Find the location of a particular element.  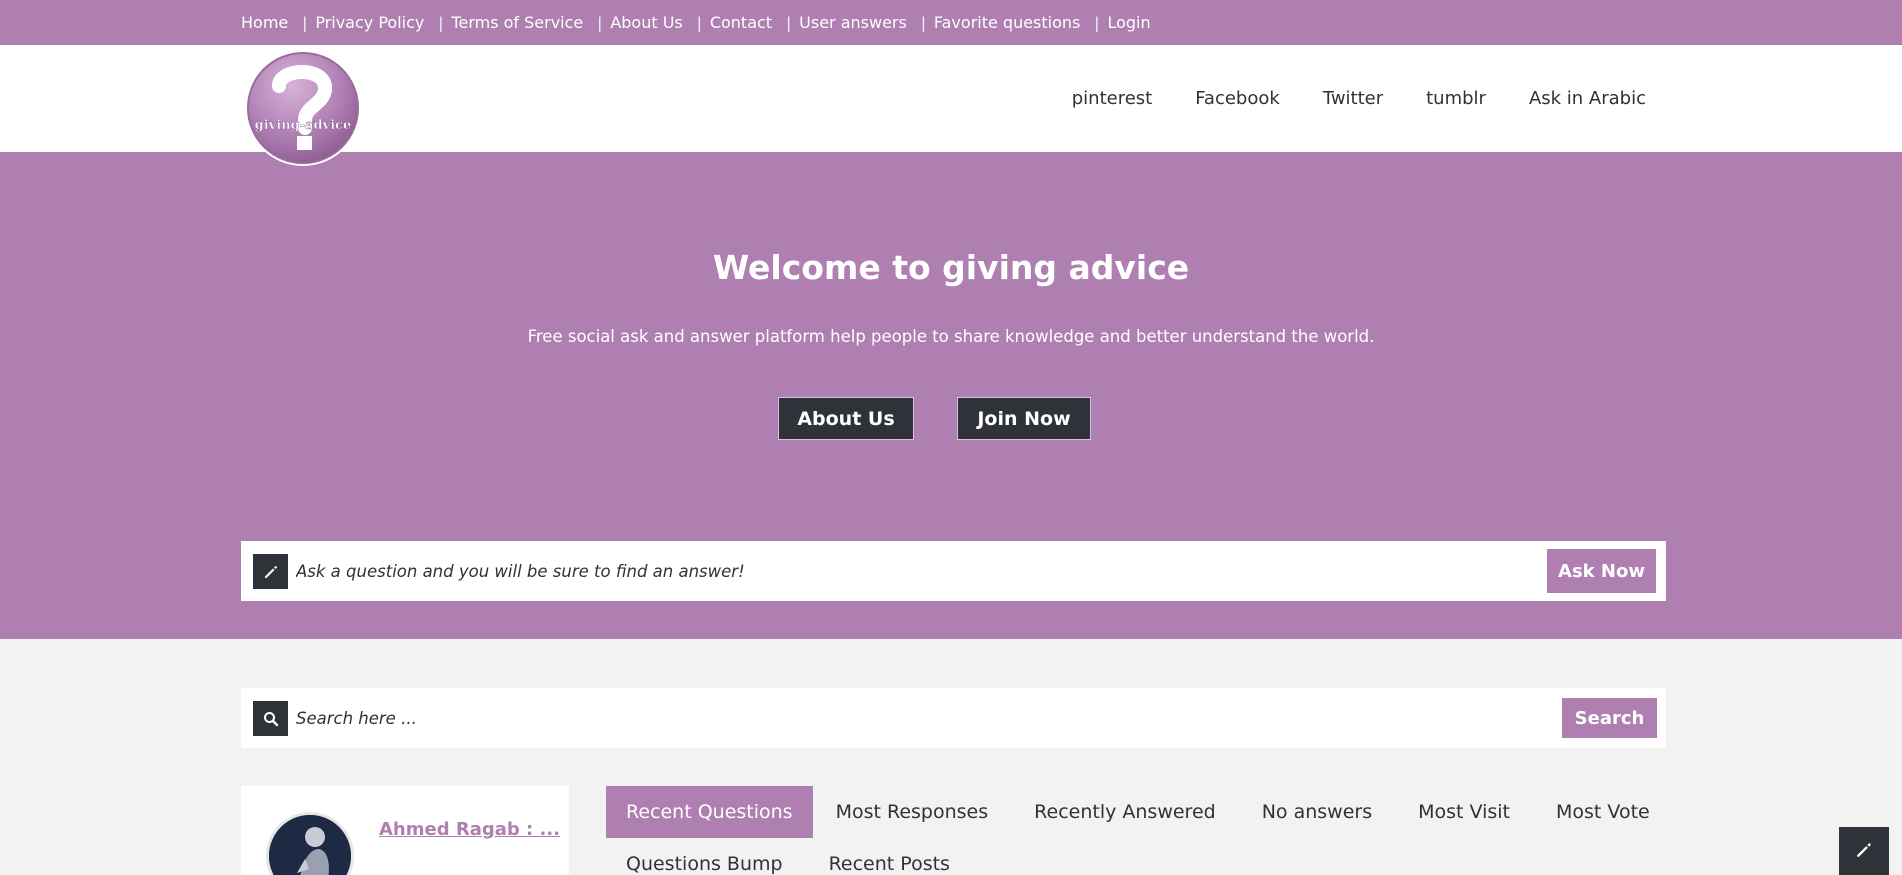

top-nav-favorite-questions: Favorite questions is located at coordinates (1007, 22).